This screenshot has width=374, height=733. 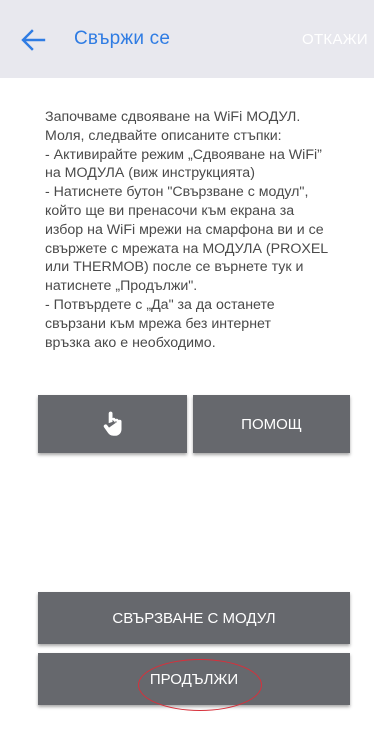 I want to click on page-title: Свържи се, so click(x=122, y=38).